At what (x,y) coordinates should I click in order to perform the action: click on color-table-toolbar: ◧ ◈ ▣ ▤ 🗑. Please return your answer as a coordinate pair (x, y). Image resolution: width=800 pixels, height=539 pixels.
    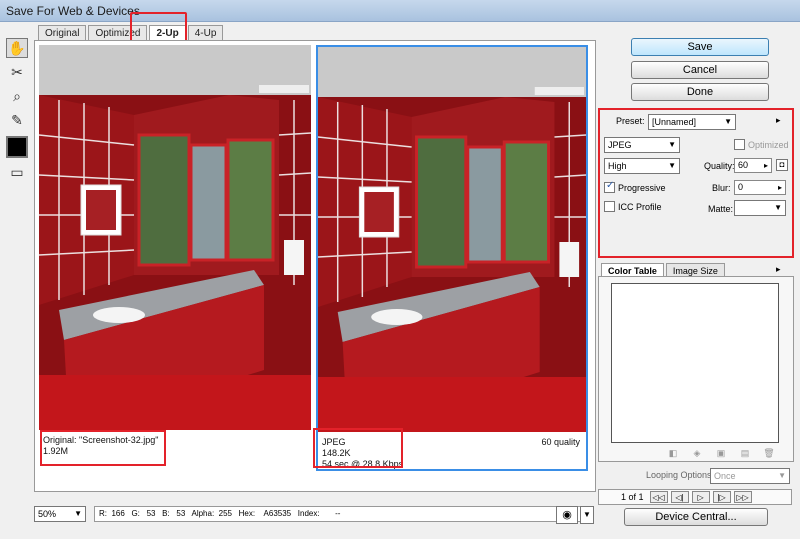
    Looking at the image, I should click on (725, 453).